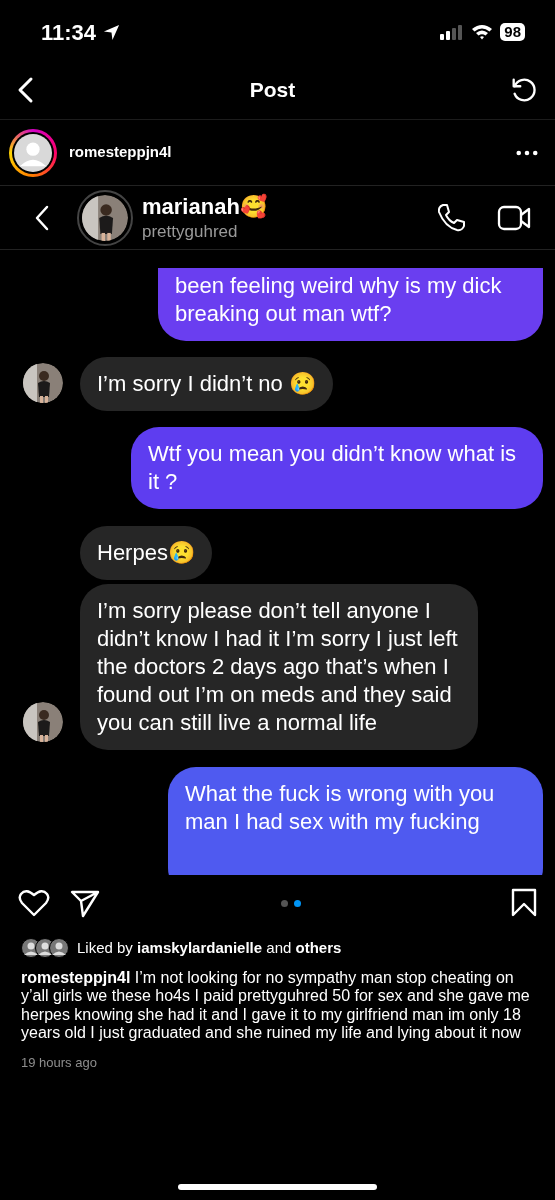  What do you see at coordinates (190, 231) in the screenshot?
I see `contact-handle: prettyguhred` at bounding box center [190, 231].